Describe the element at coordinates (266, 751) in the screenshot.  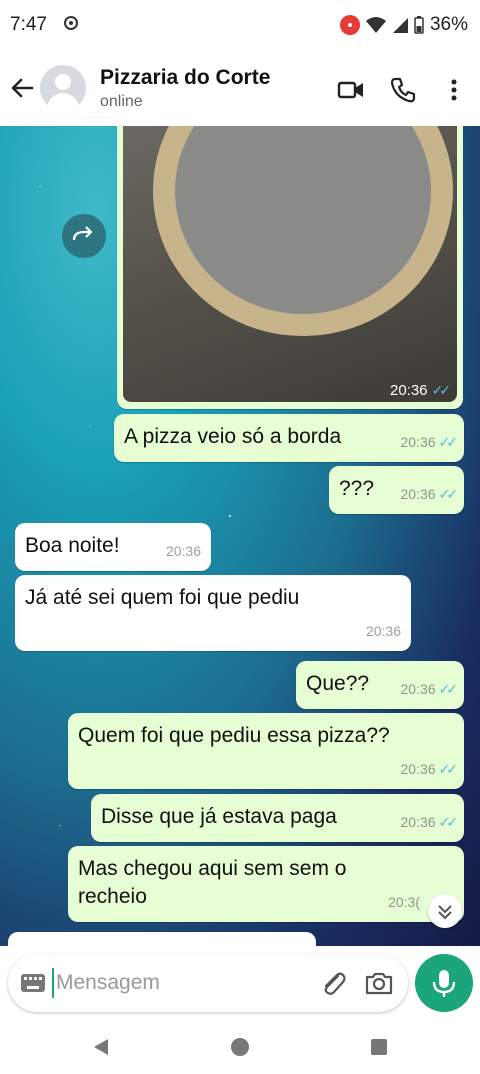
I see `message-bubble: Quem foi que pediu essa pizza?? 20:36 ✓✓` at that location.